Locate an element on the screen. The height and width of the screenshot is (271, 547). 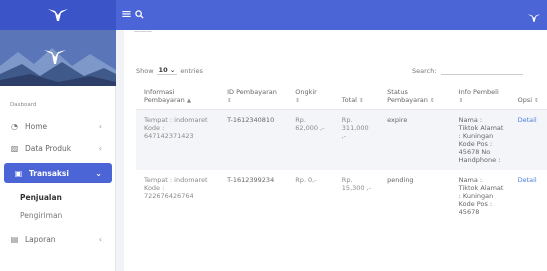
sidebar-item-data-produk: ▨ Data Produk ‹ is located at coordinates (58, 148).